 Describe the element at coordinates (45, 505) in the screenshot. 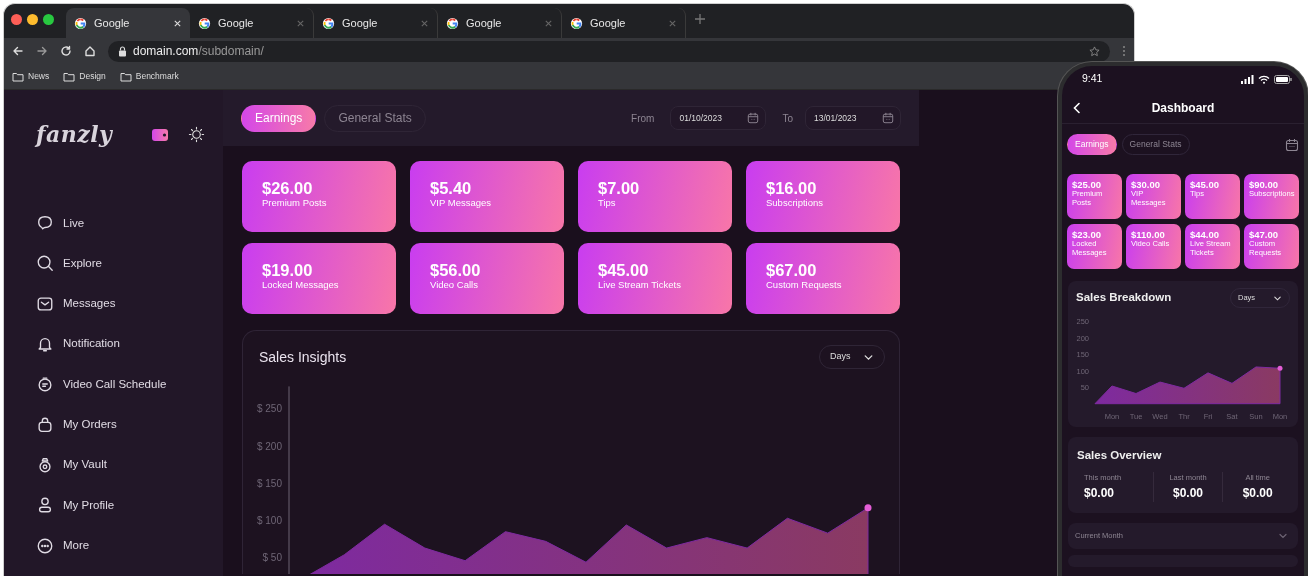

I see `person-icon` at that location.